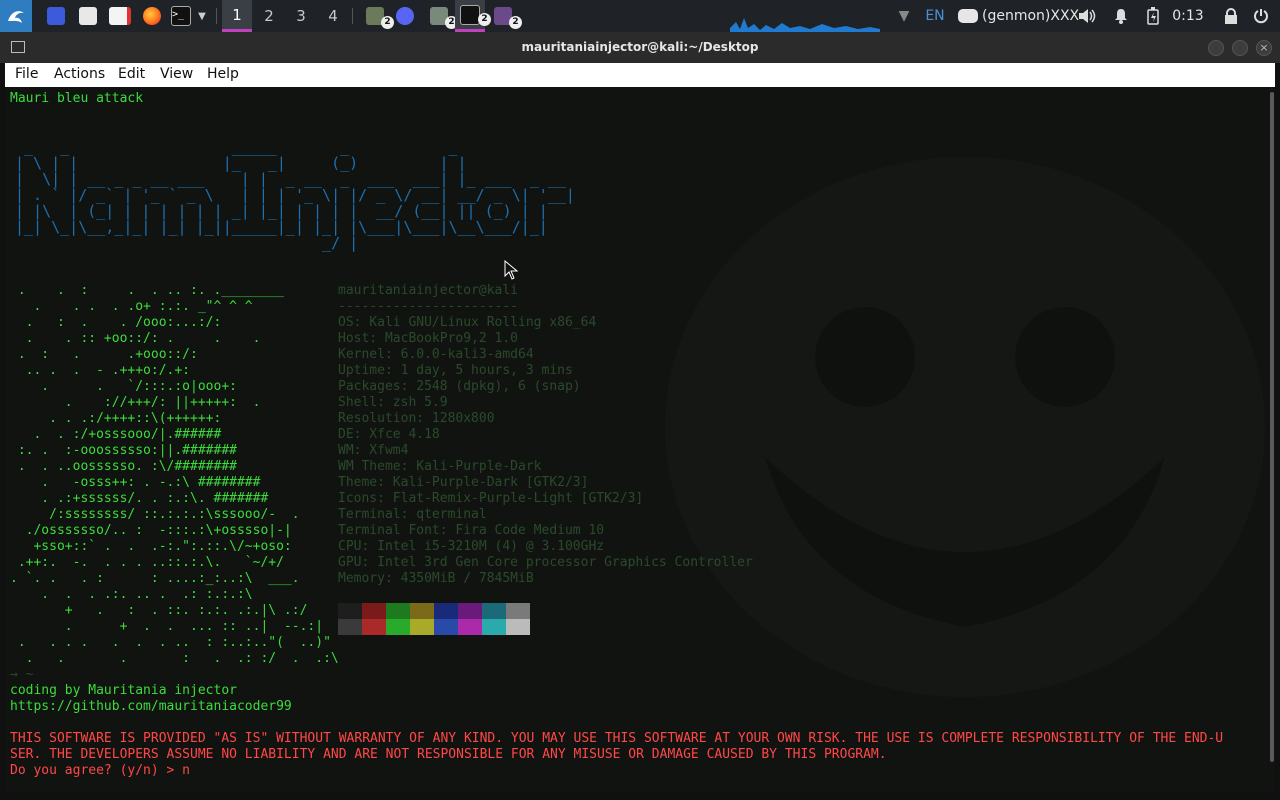 Image resolution: width=1280 pixels, height=800 pixels. Describe the element at coordinates (223, 74) in the screenshot. I see `menu-help: Help` at that location.